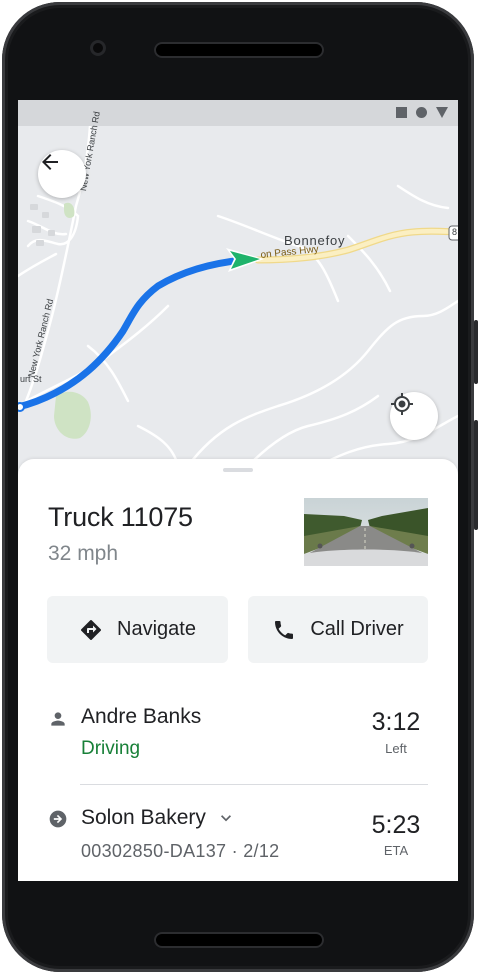 The width and height of the screenshot is (478, 976). I want to click on navigate-label: Navigate, so click(156, 629).